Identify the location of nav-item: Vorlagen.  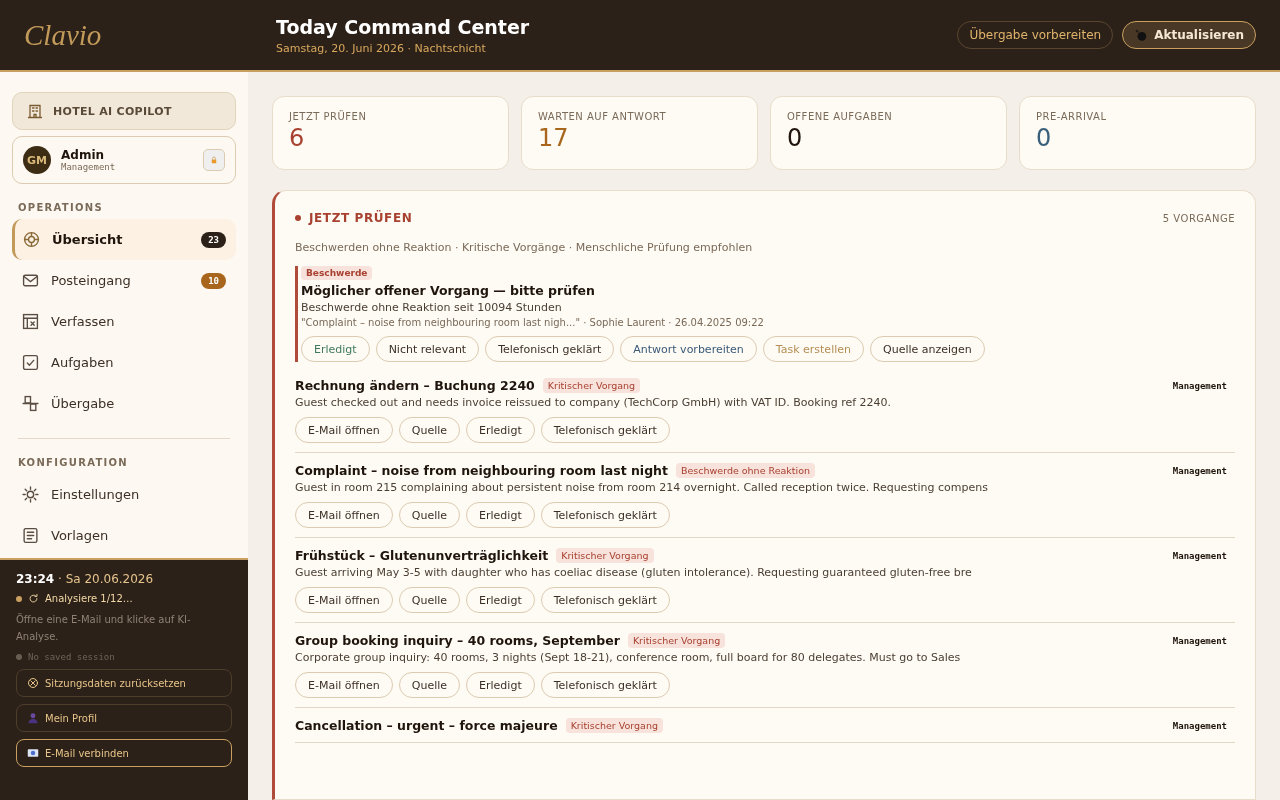
(124, 535).